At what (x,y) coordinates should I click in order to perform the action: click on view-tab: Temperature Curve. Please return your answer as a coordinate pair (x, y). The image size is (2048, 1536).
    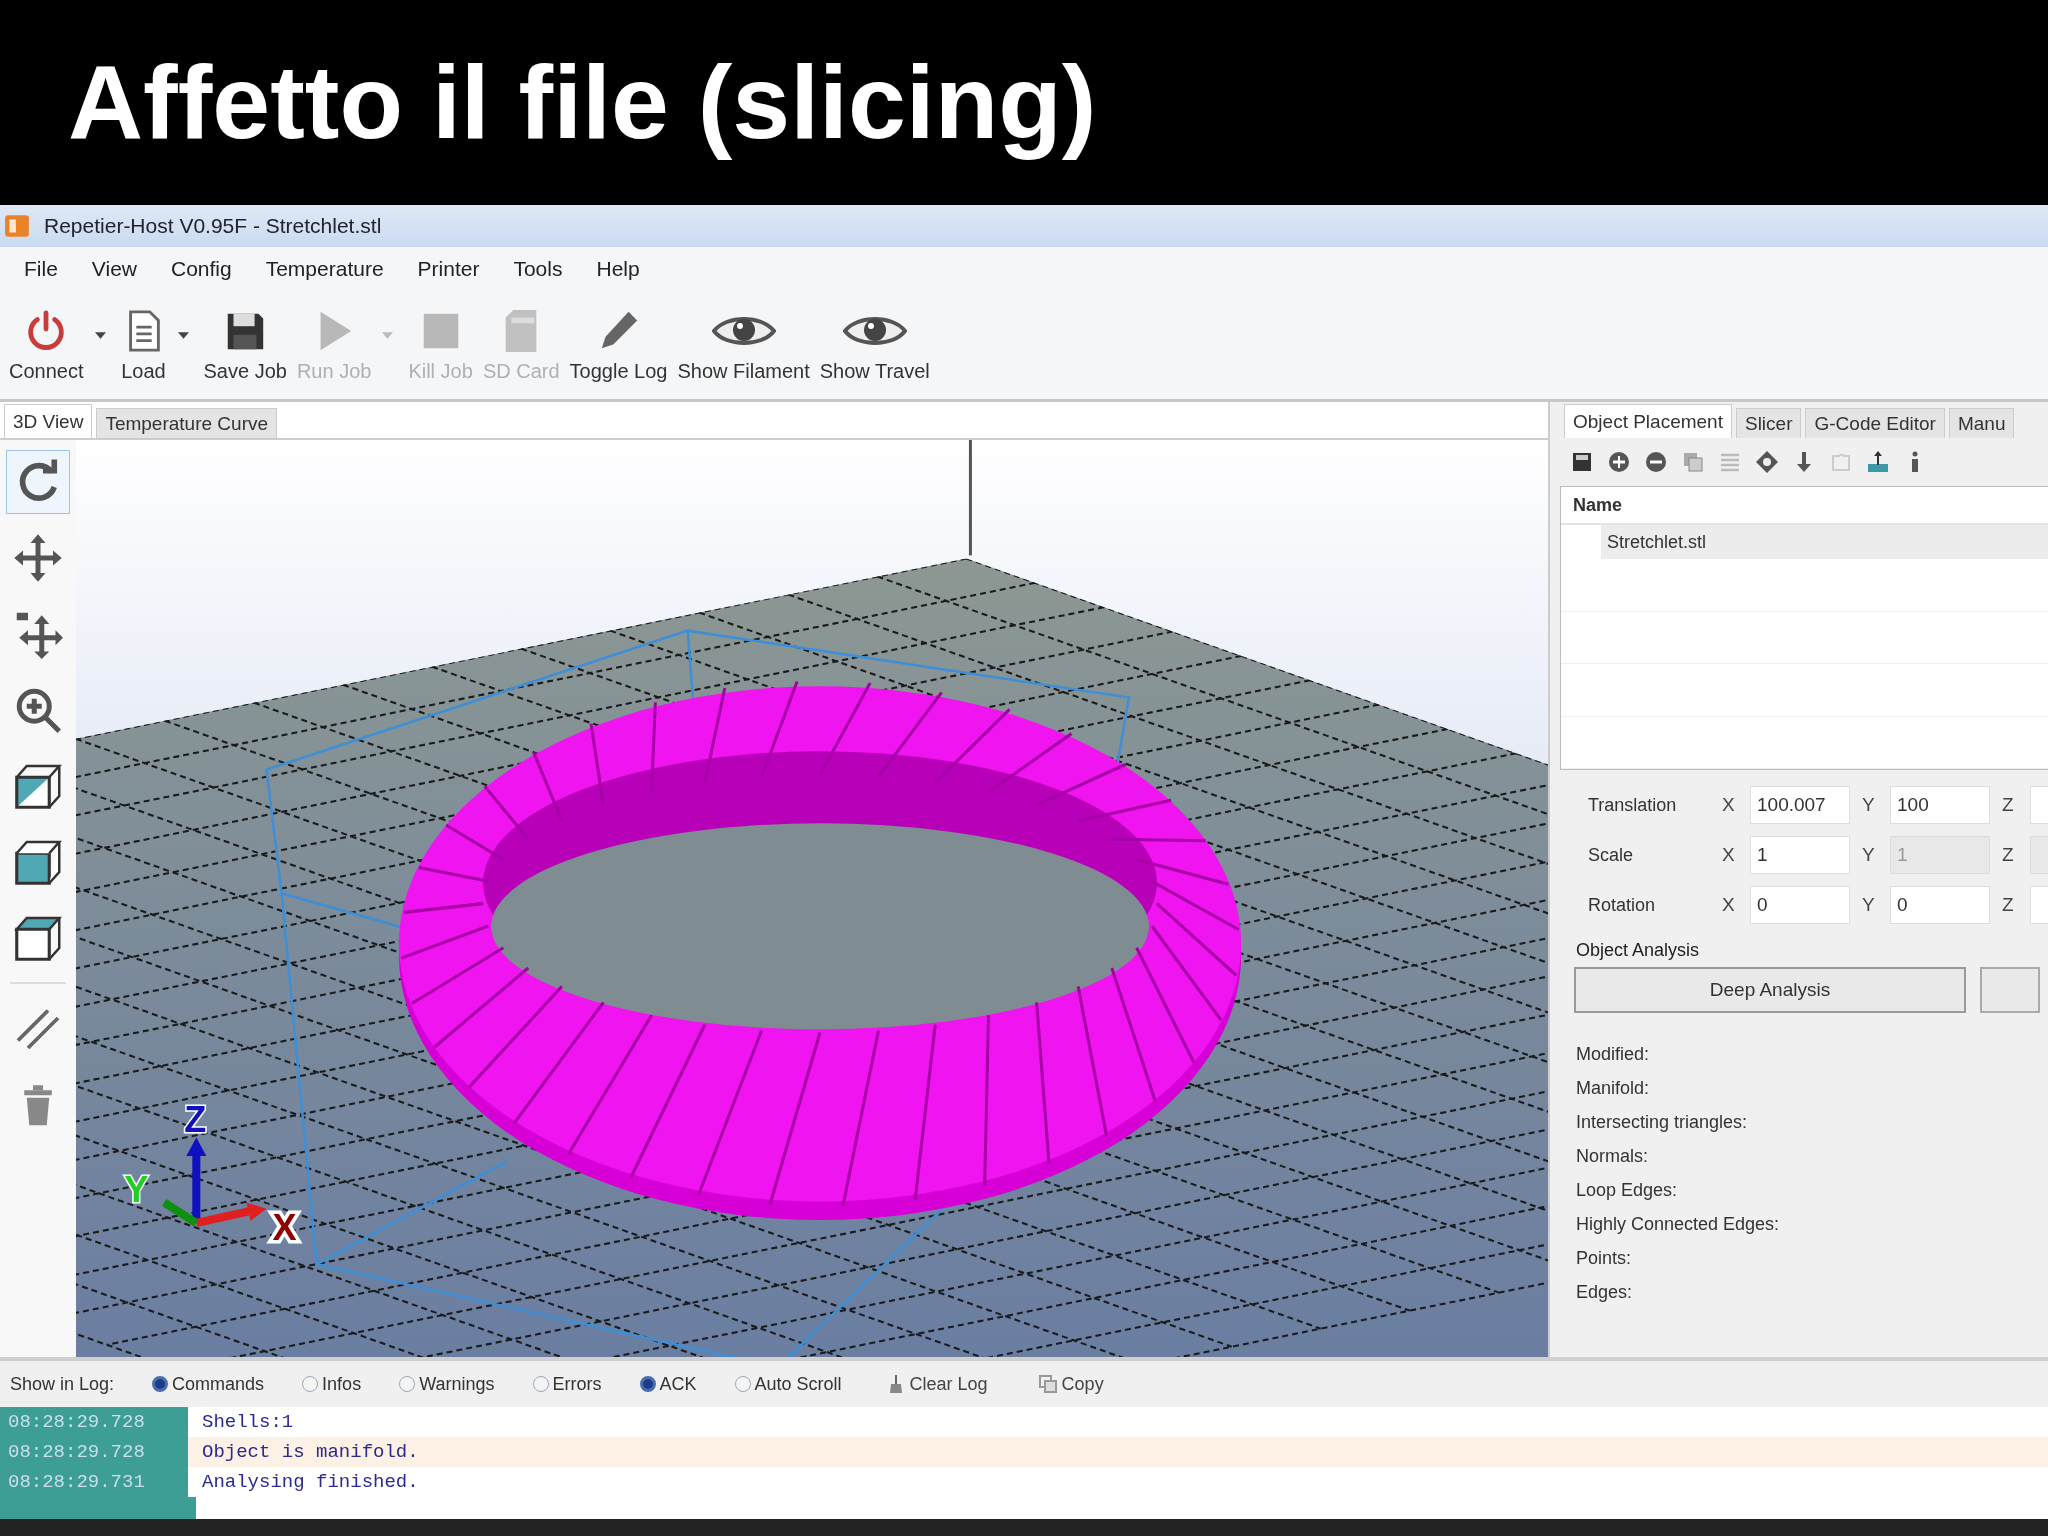
    Looking at the image, I should click on (187, 423).